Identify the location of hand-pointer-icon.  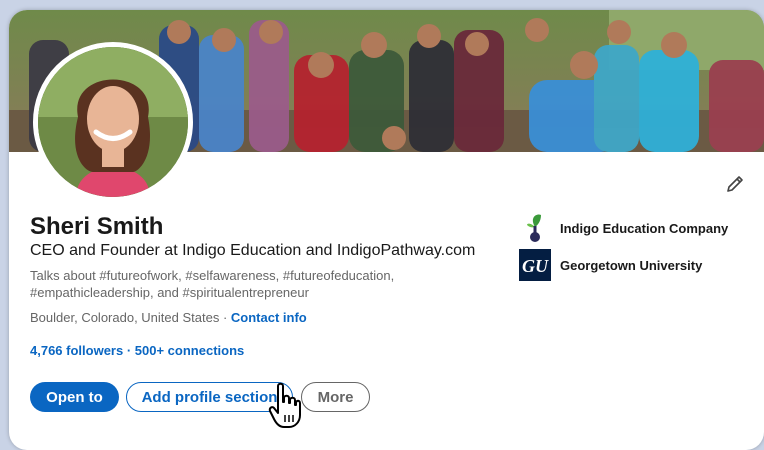
(285, 406).